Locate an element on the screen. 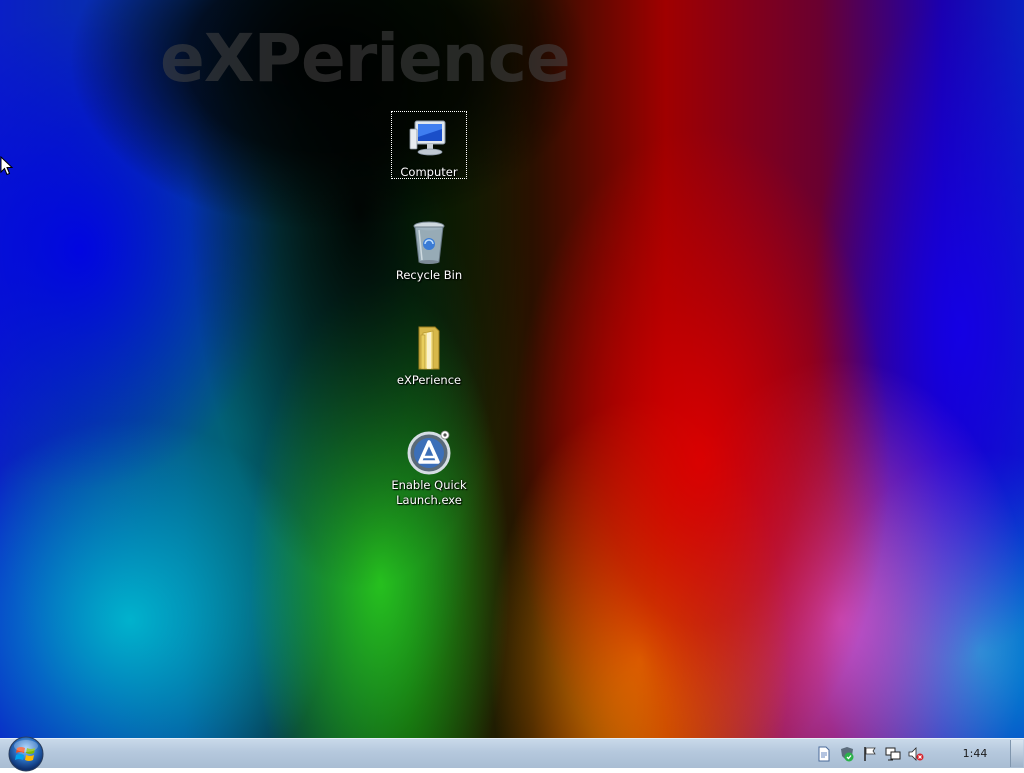 The height and width of the screenshot is (773, 1024). system-tray is located at coordinates (870, 753).